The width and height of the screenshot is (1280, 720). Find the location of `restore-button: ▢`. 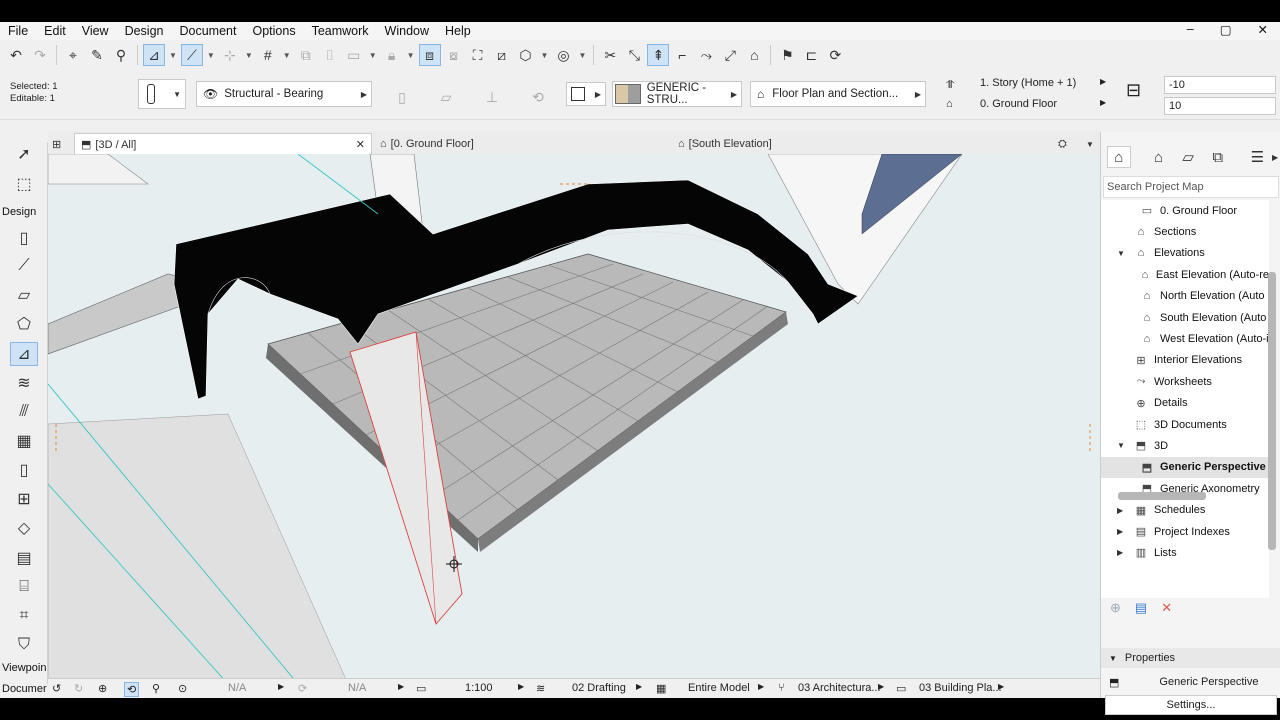

restore-button: ▢ is located at coordinates (1226, 29).